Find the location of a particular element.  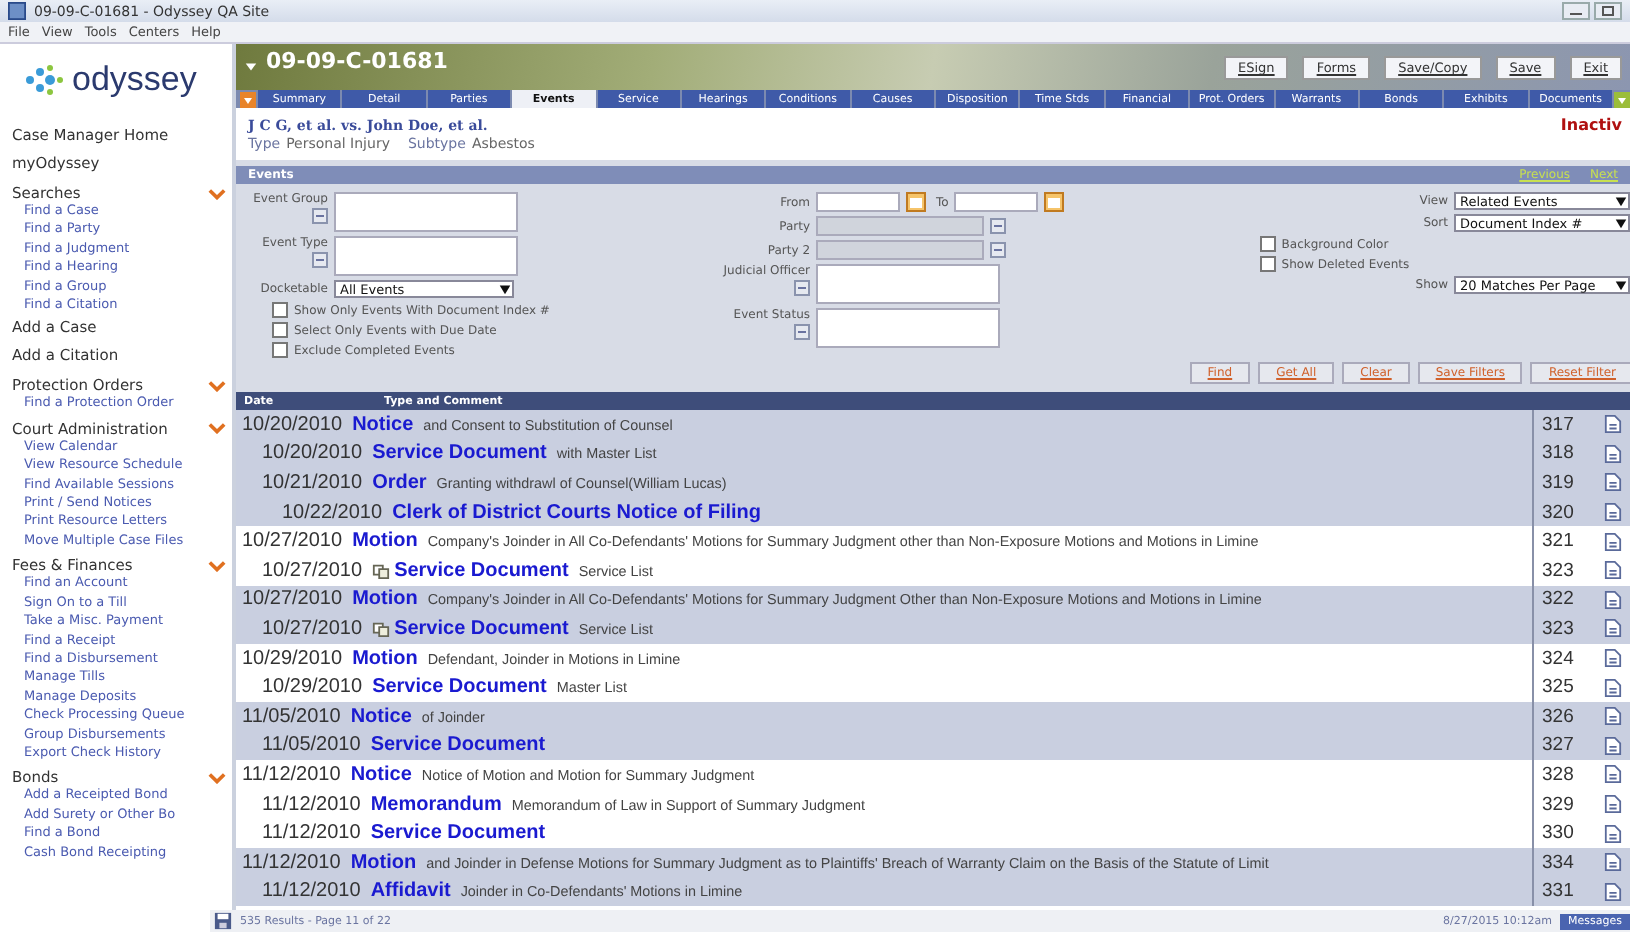

case-number: 09-09-C-01681 is located at coordinates (357, 61).